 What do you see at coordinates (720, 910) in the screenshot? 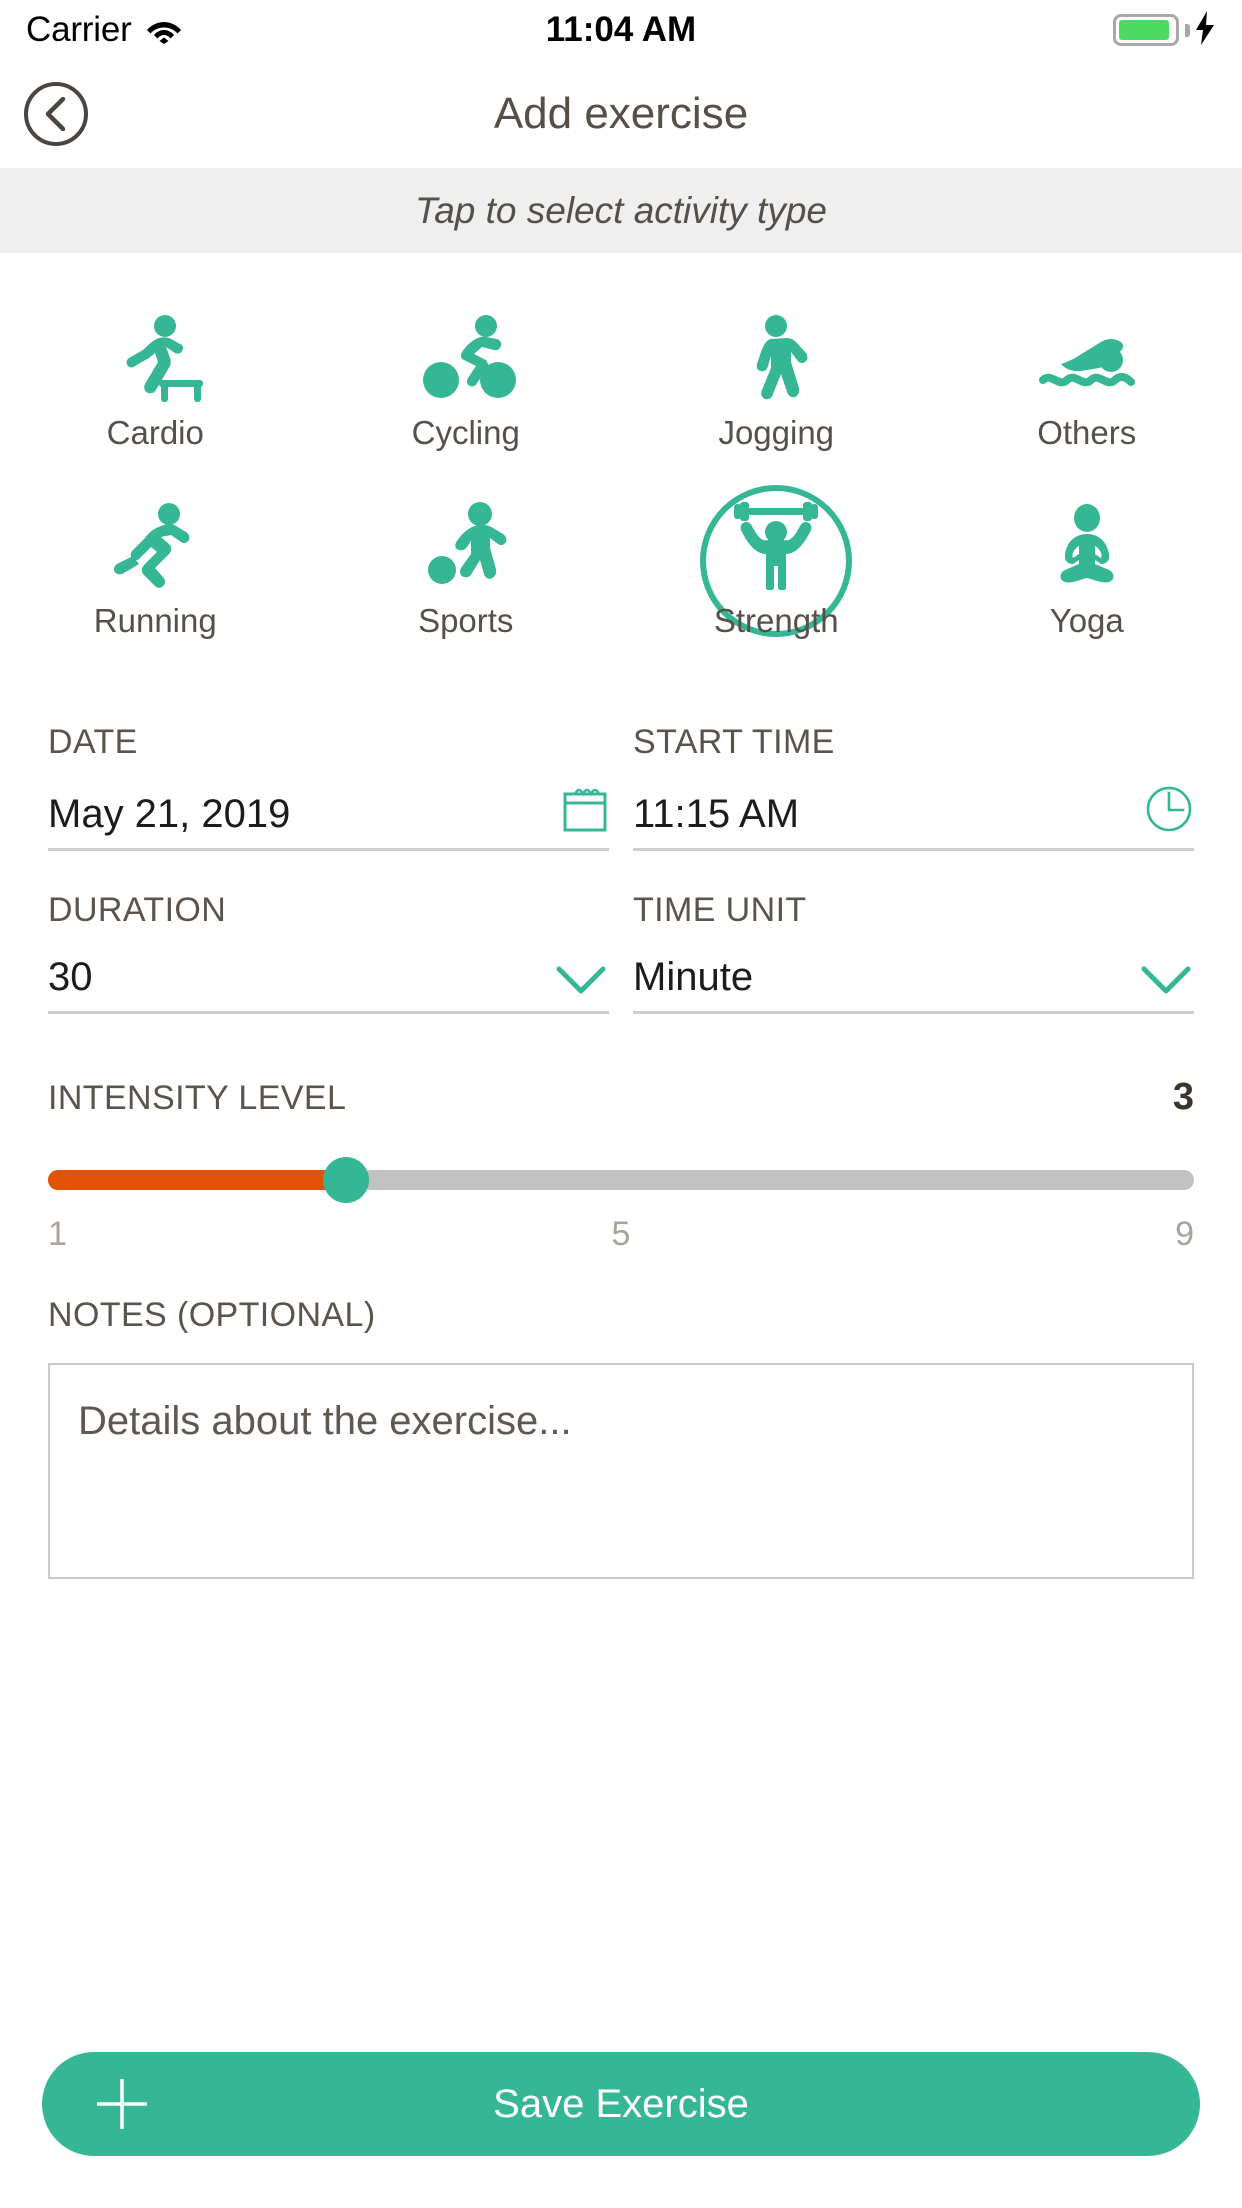
I see `time-unit-label: TIME UNIT` at bounding box center [720, 910].